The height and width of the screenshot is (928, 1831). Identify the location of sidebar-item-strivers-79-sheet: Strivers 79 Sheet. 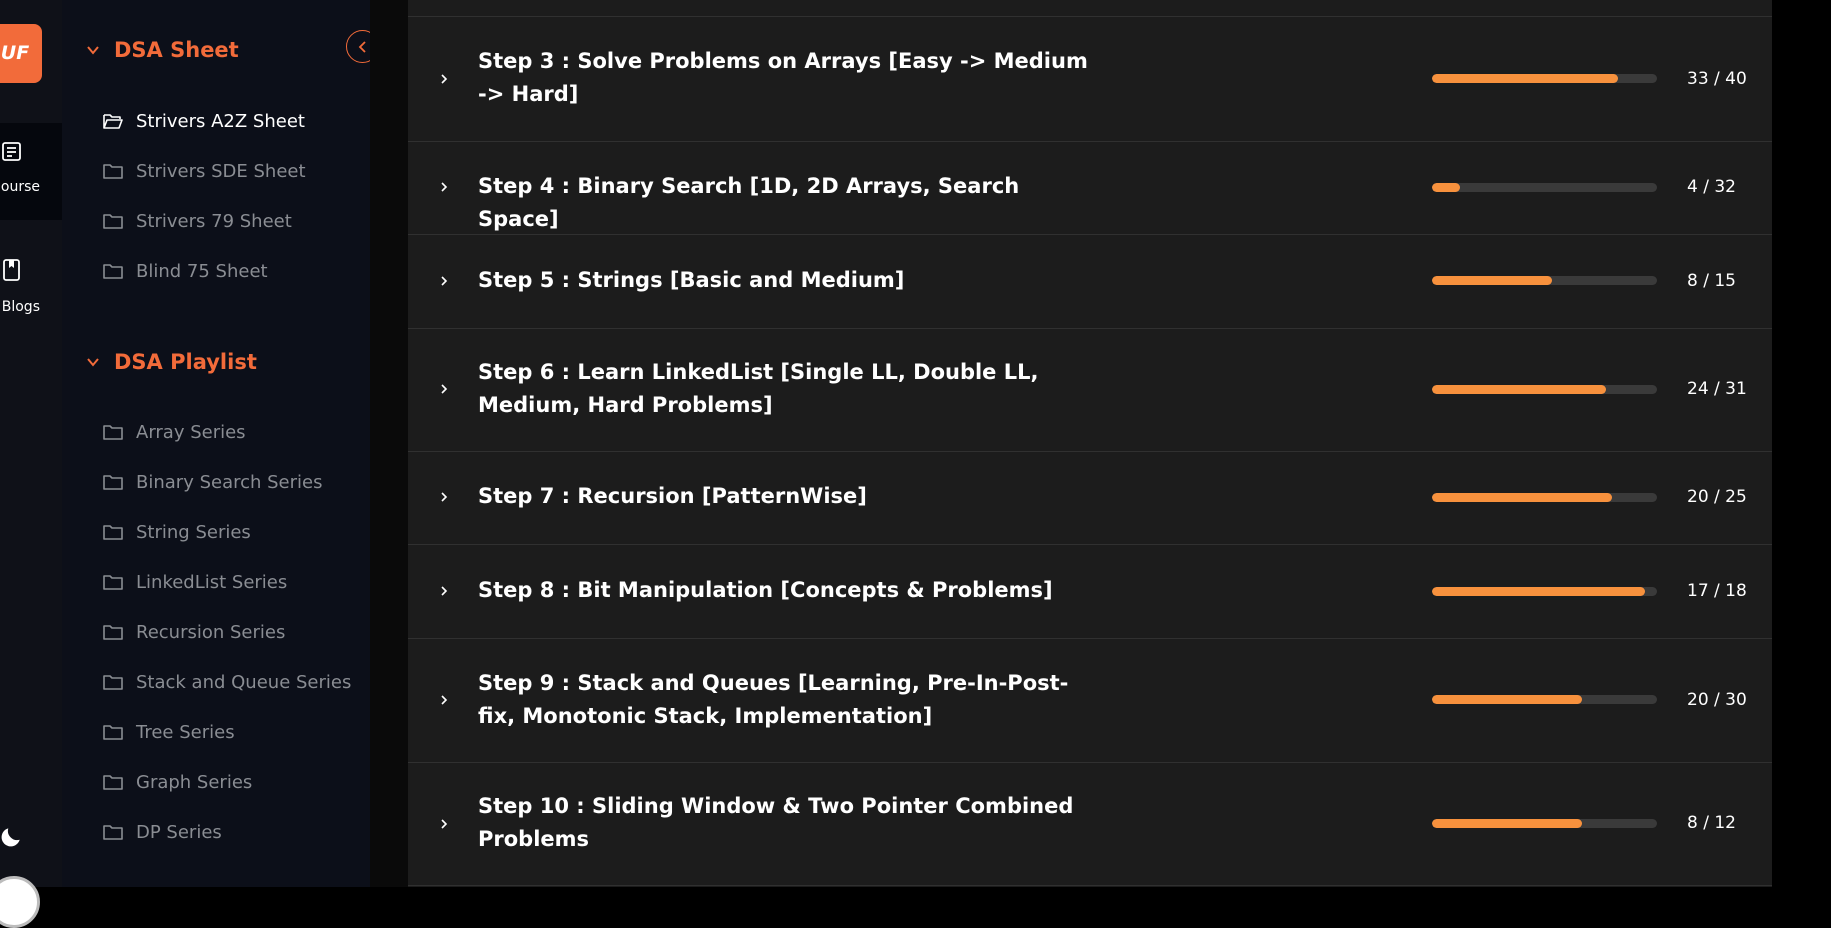
(197, 221).